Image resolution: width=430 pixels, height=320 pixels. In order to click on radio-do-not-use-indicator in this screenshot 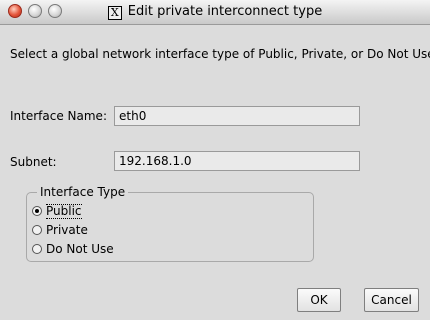, I will do `click(37, 249)`.